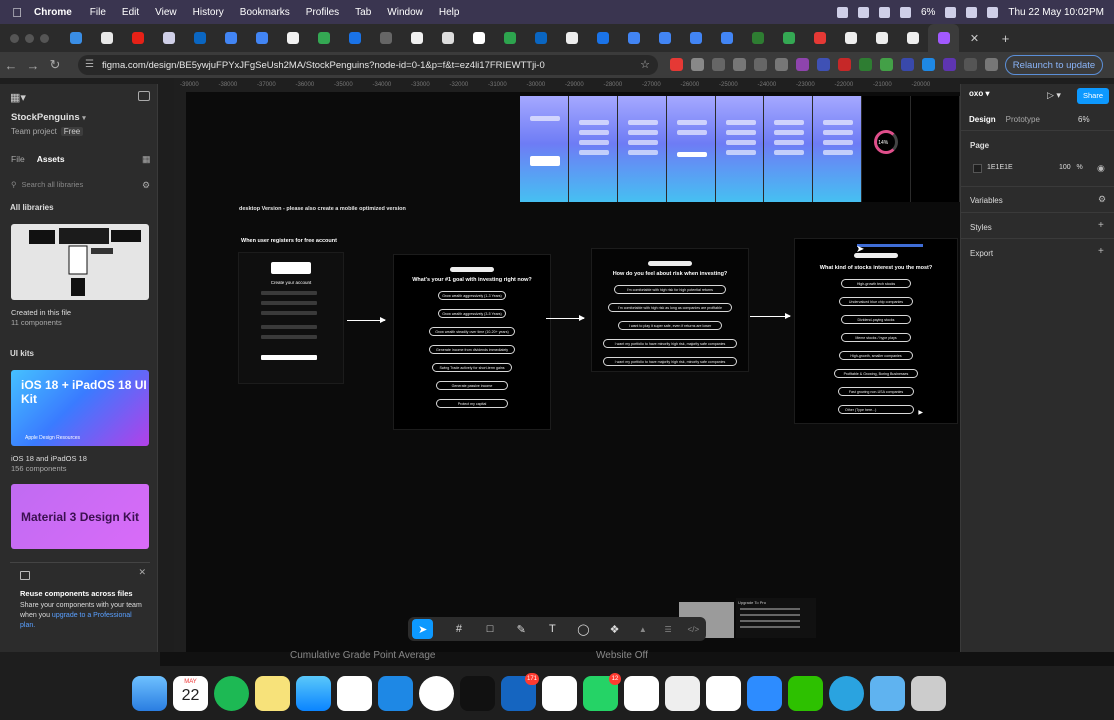 The width and height of the screenshot is (1114, 720). Describe the element at coordinates (974, 38) in the screenshot. I see `close-tab-button: ✕` at that location.